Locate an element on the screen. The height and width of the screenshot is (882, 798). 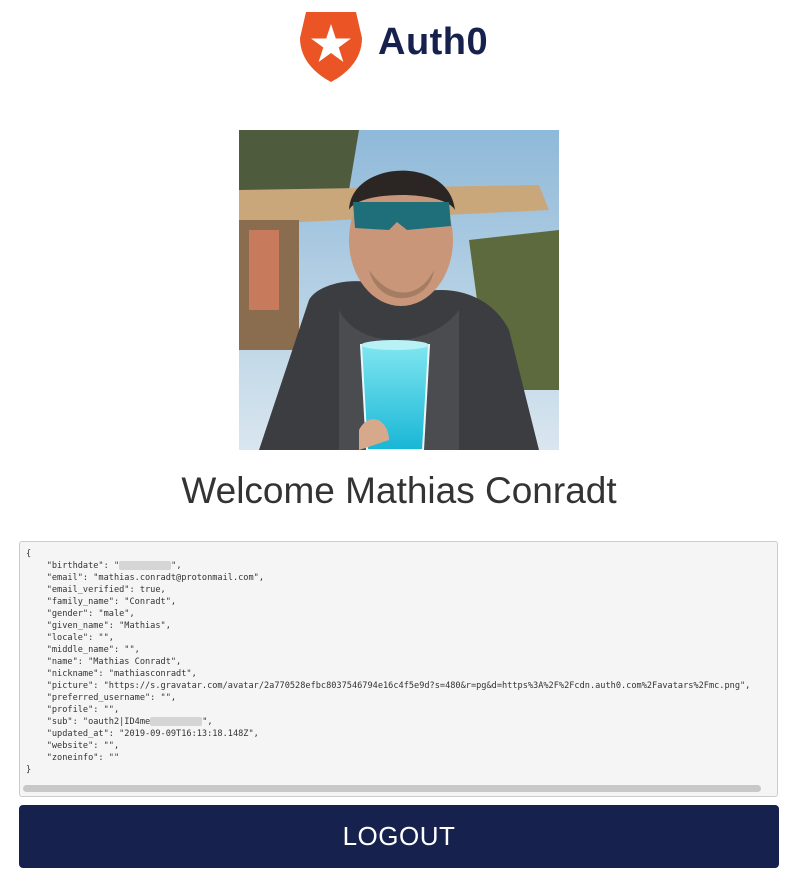
horizontal-scrollbar is located at coordinates (392, 788).